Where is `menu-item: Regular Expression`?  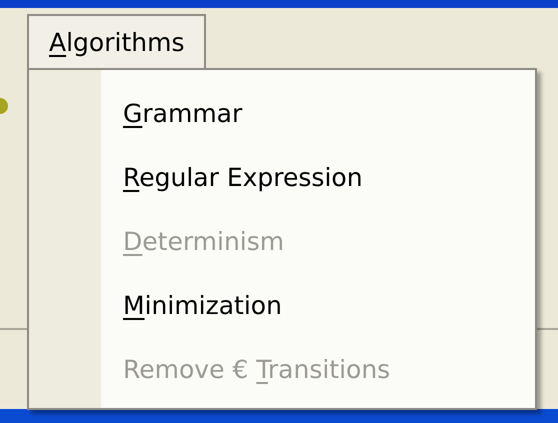
menu-item: Regular Expression is located at coordinates (256, 178).